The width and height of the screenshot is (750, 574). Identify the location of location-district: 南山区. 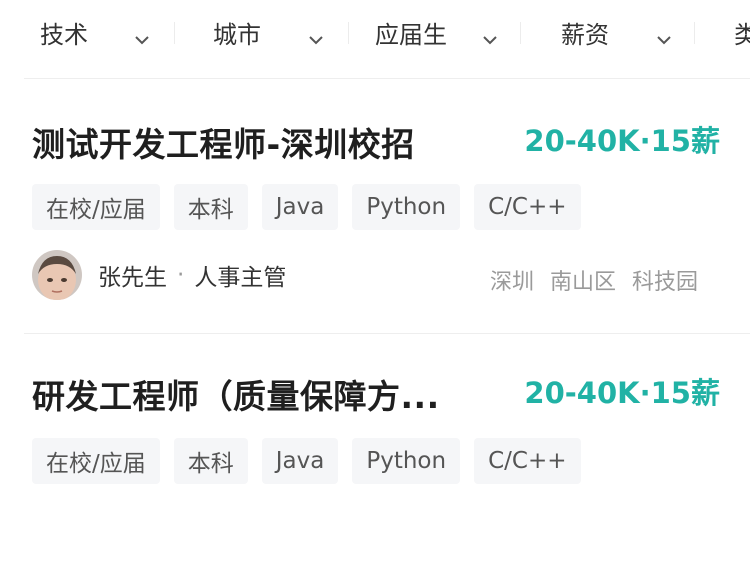
(582, 282).